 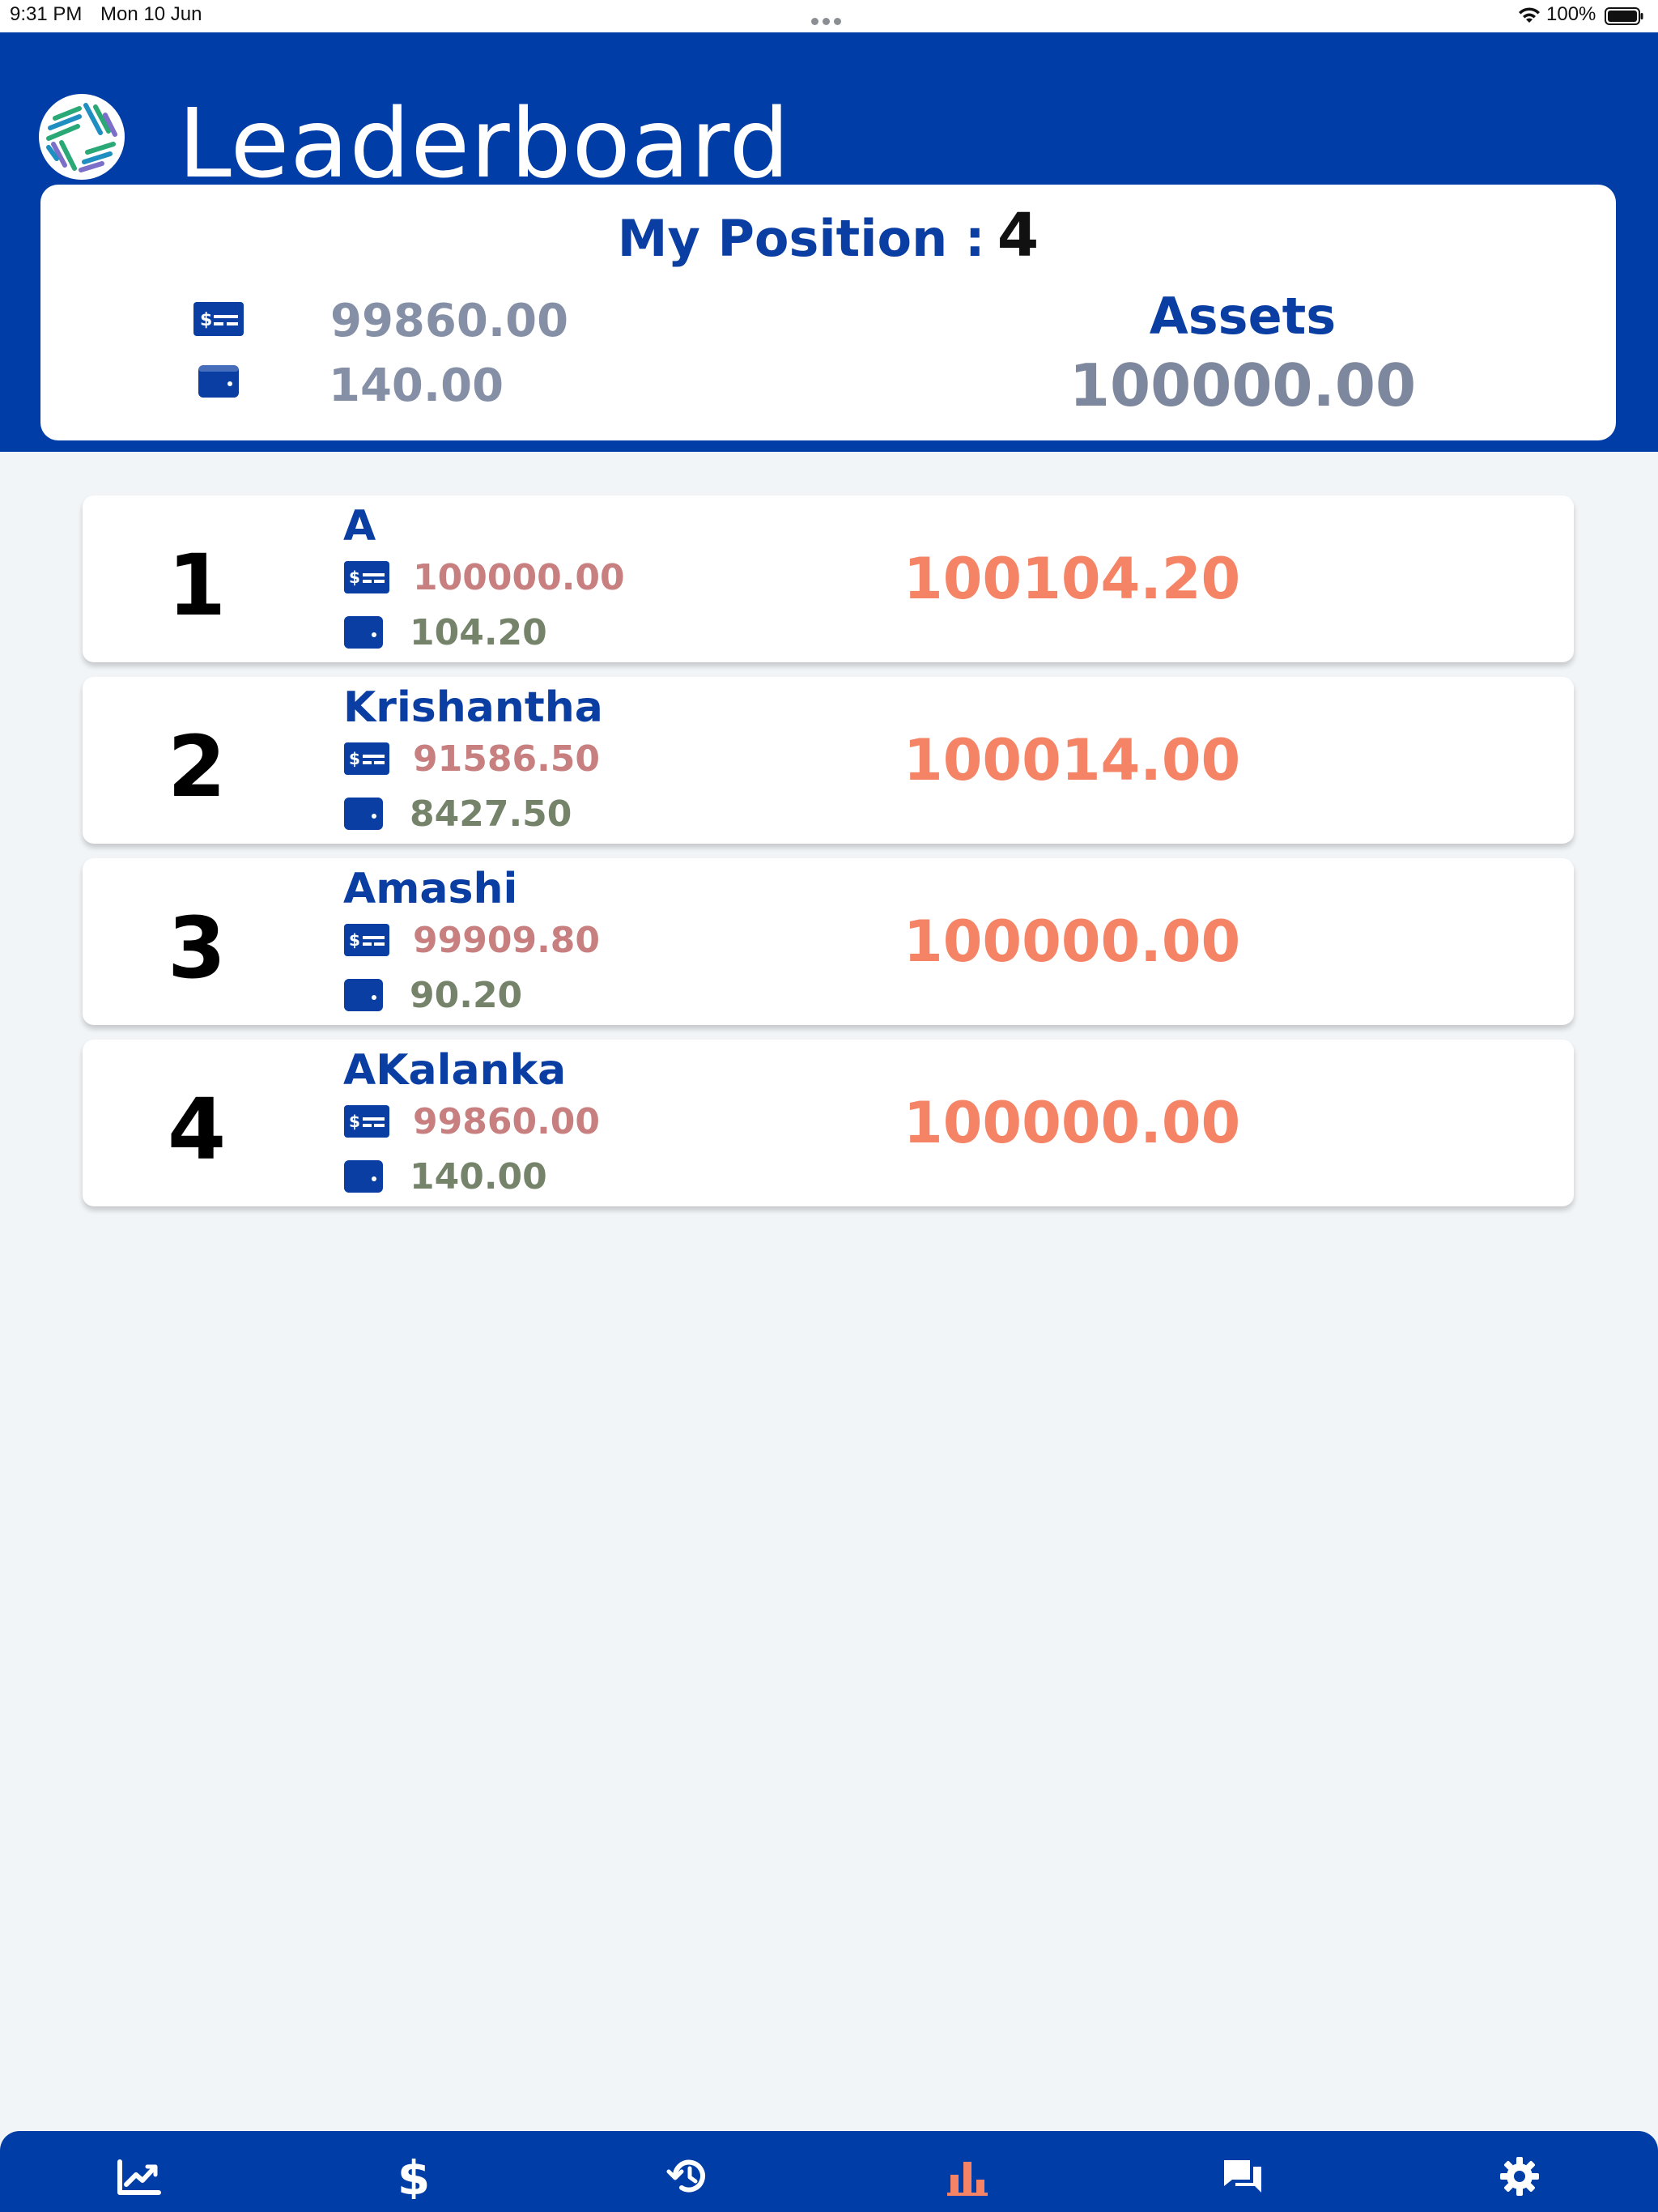 What do you see at coordinates (455, 1070) in the screenshot?
I see `user-name: AKalanka` at bounding box center [455, 1070].